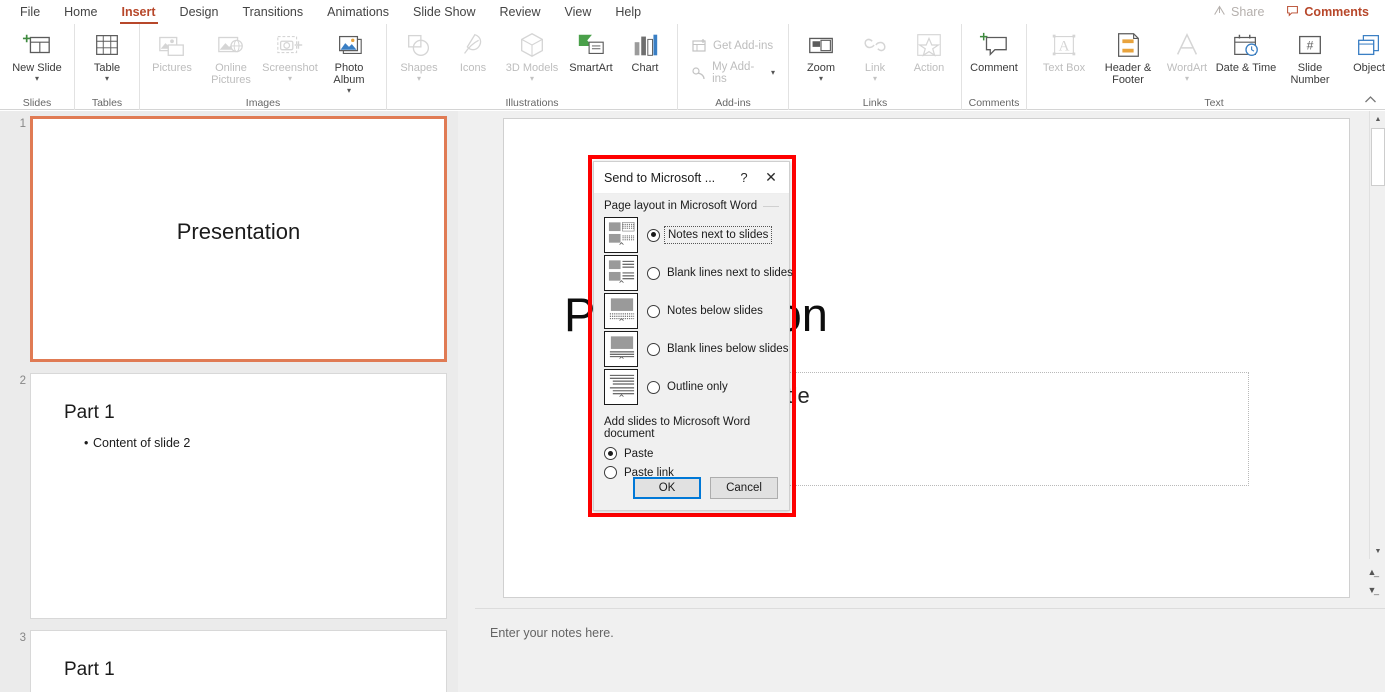 Image resolution: width=1385 pixels, height=692 pixels. What do you see at coordinates (30, 12) in the screenshot?
I see `ribbon-tab-file: File` at bounding box center [30, 12].